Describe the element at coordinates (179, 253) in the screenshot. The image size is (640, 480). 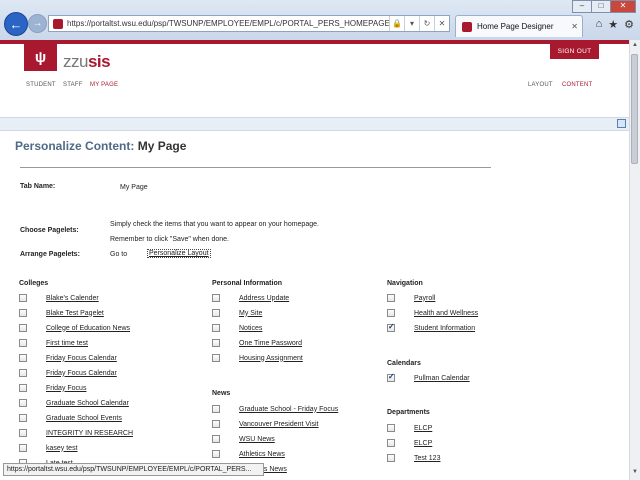
I see `personalize-layout-link: Personalize Layout` at that location.